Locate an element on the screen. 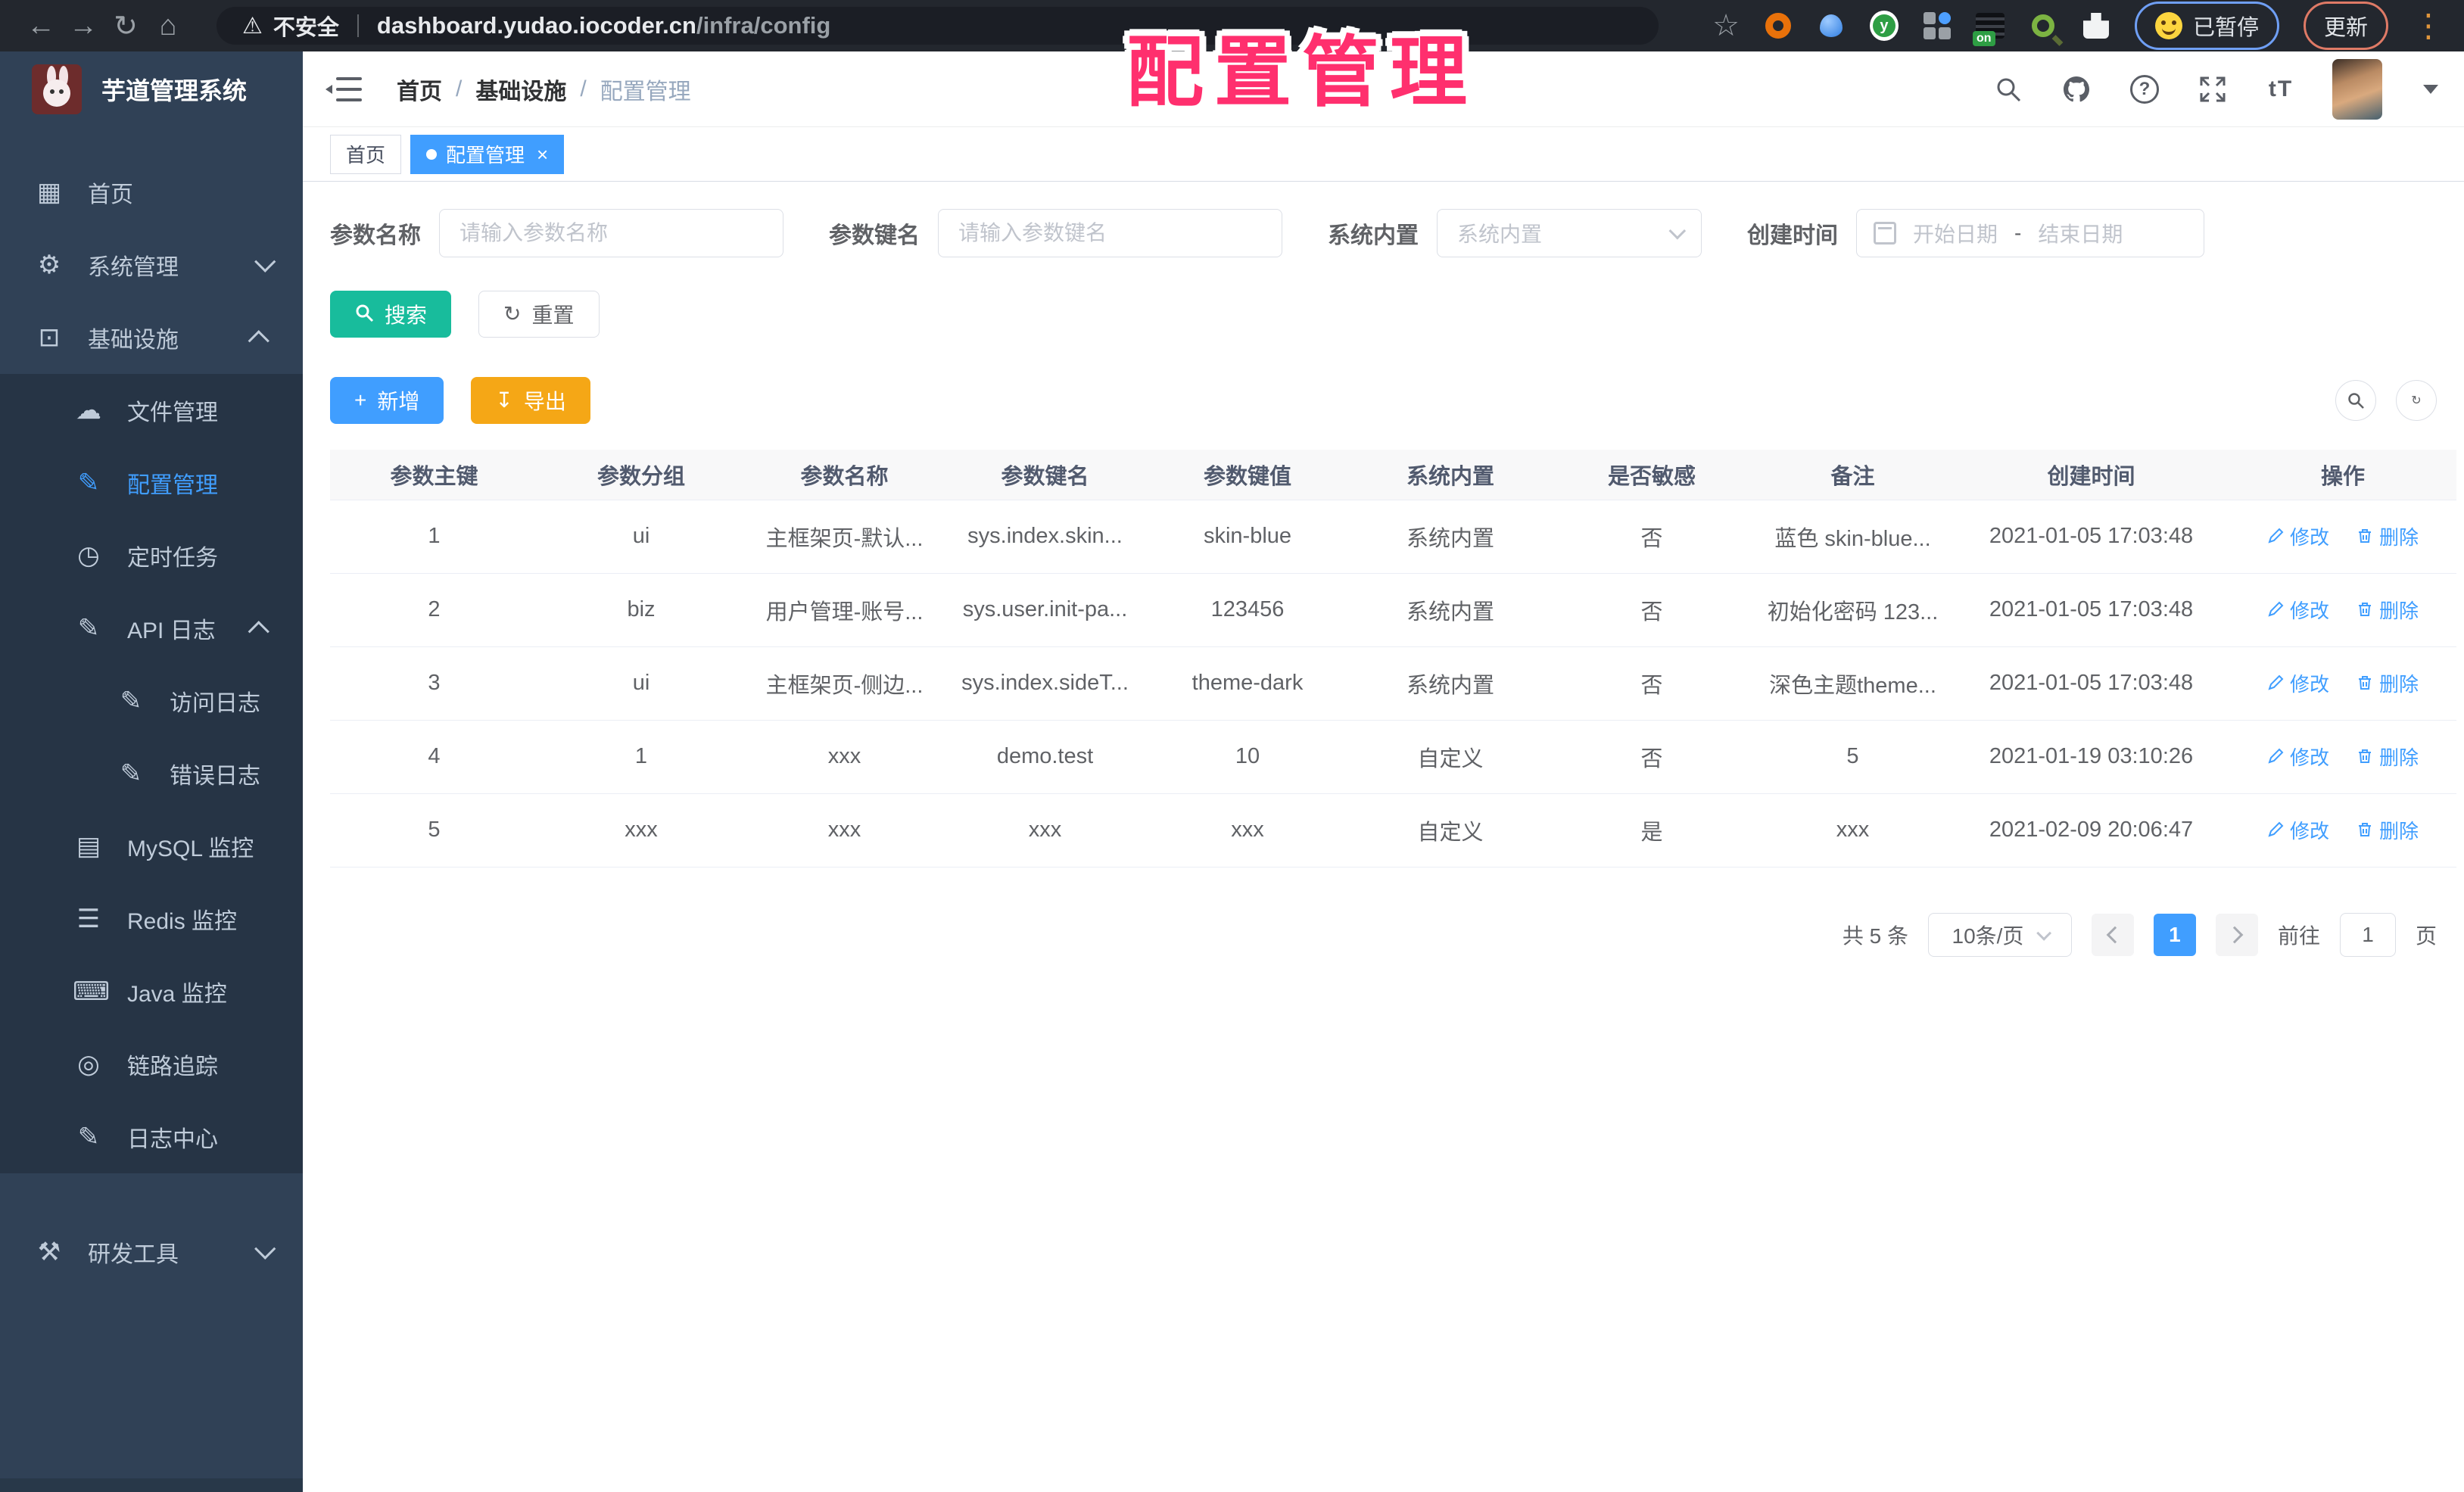  sidebar-item-trace: ◎ 链路追踪 is located at coordinates (151, 1064).